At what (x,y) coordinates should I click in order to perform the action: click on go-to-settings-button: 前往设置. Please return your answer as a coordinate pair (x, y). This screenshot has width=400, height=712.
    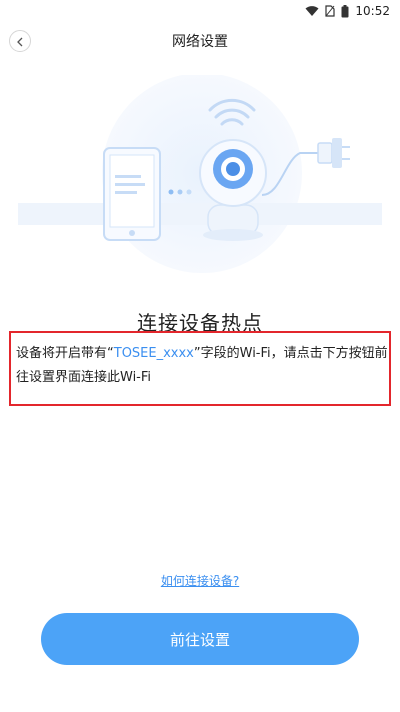
    Looking at the image, I should click on (200, 639).